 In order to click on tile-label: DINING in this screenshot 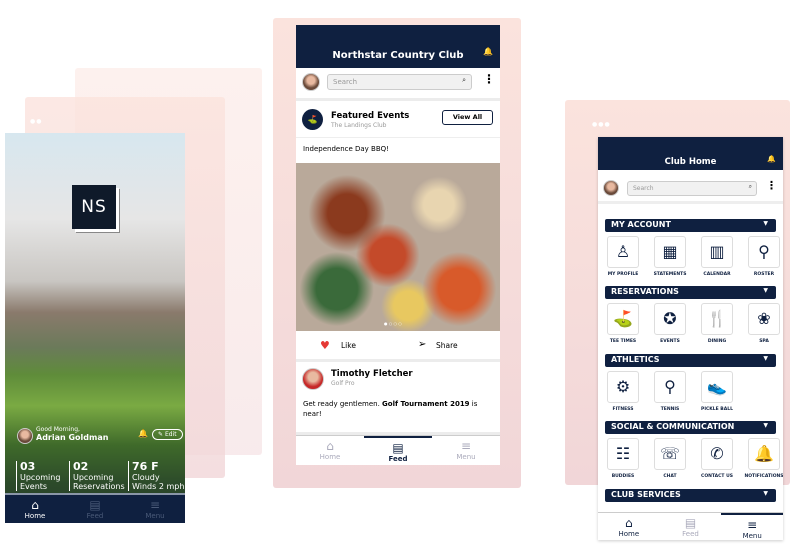, I will do `click(717, 341)`.